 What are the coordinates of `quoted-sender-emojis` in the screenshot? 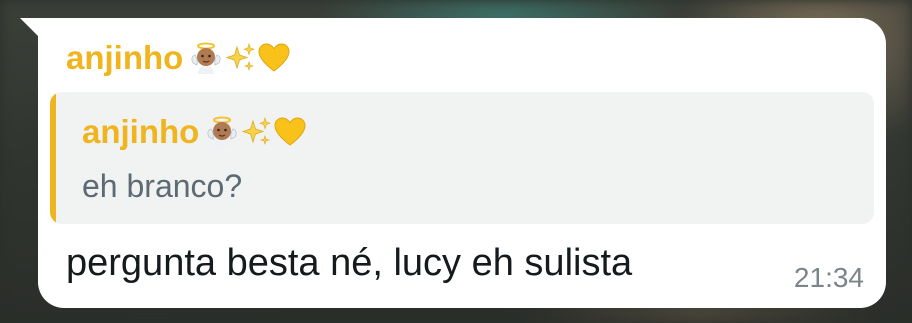 It's located at (256, 132).